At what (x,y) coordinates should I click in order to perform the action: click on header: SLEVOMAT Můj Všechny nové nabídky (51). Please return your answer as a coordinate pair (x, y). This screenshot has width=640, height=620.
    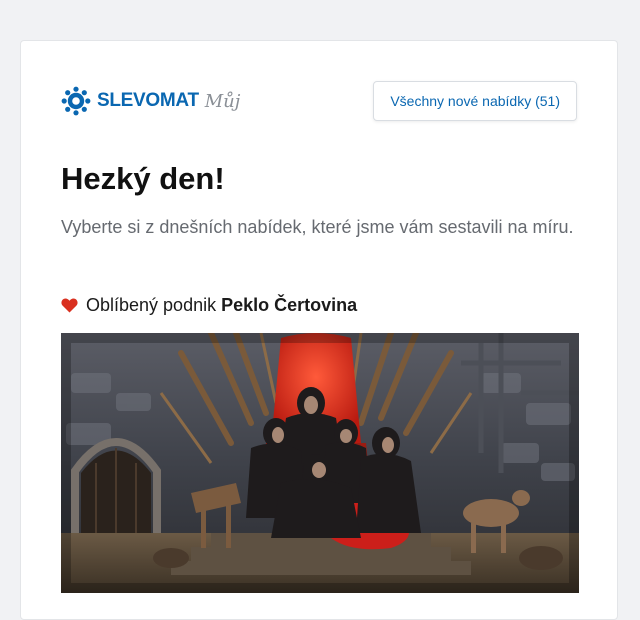
    Looking at the image, I should click on (319, 101).